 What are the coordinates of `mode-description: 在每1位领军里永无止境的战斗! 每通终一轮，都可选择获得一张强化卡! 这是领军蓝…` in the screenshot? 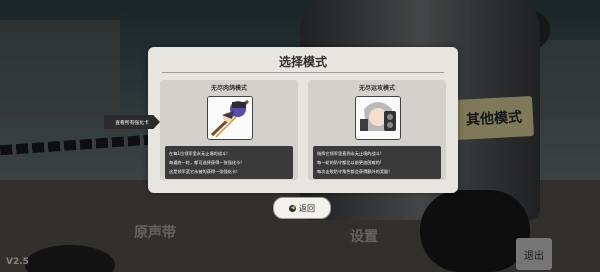 It's located at (229, 162).